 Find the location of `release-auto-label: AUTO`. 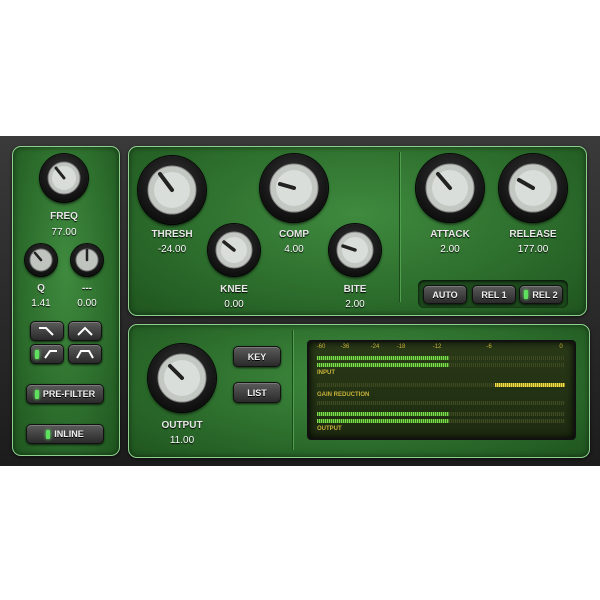

release-auto-label: AUTO is located at coordinates (445, 294).